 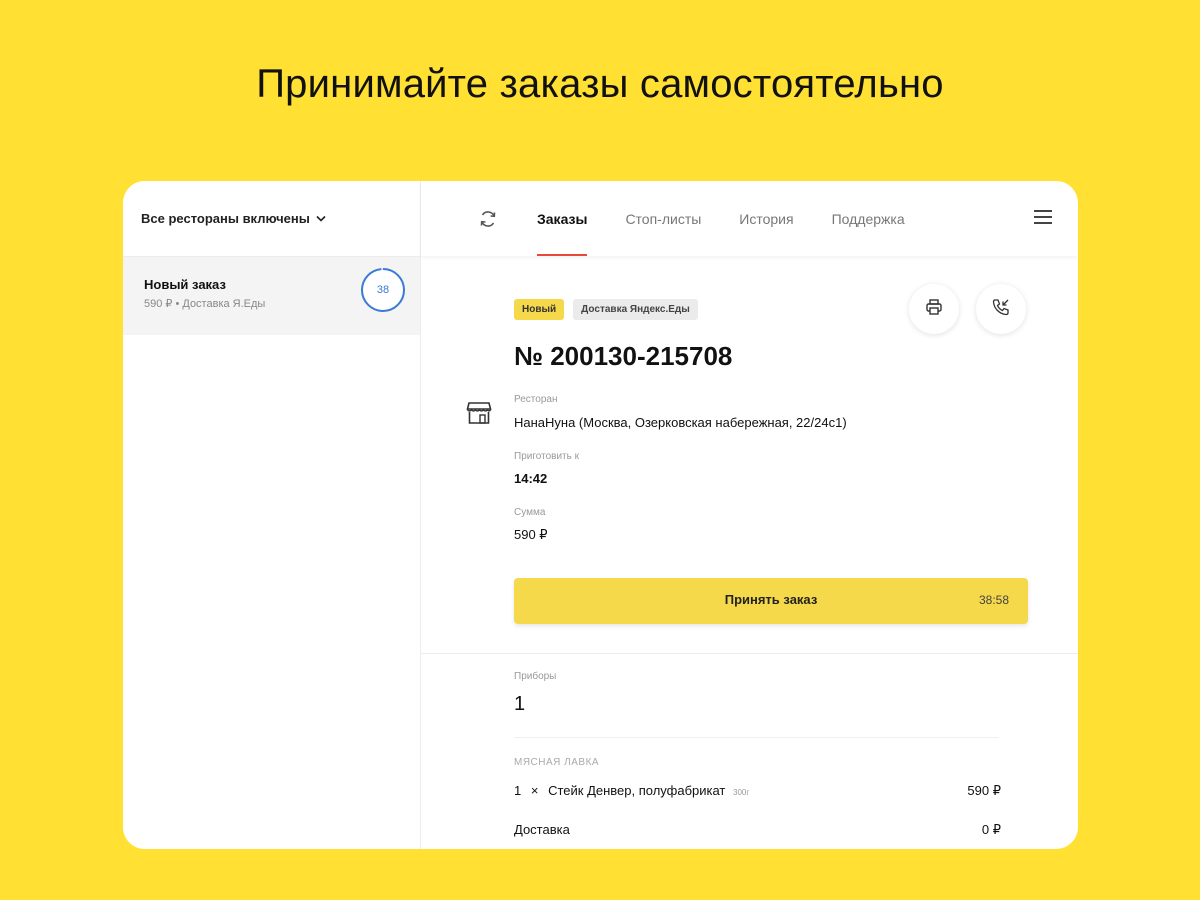 I want to click on prepare-by-value: 14:42, so click(x=531, y=478).